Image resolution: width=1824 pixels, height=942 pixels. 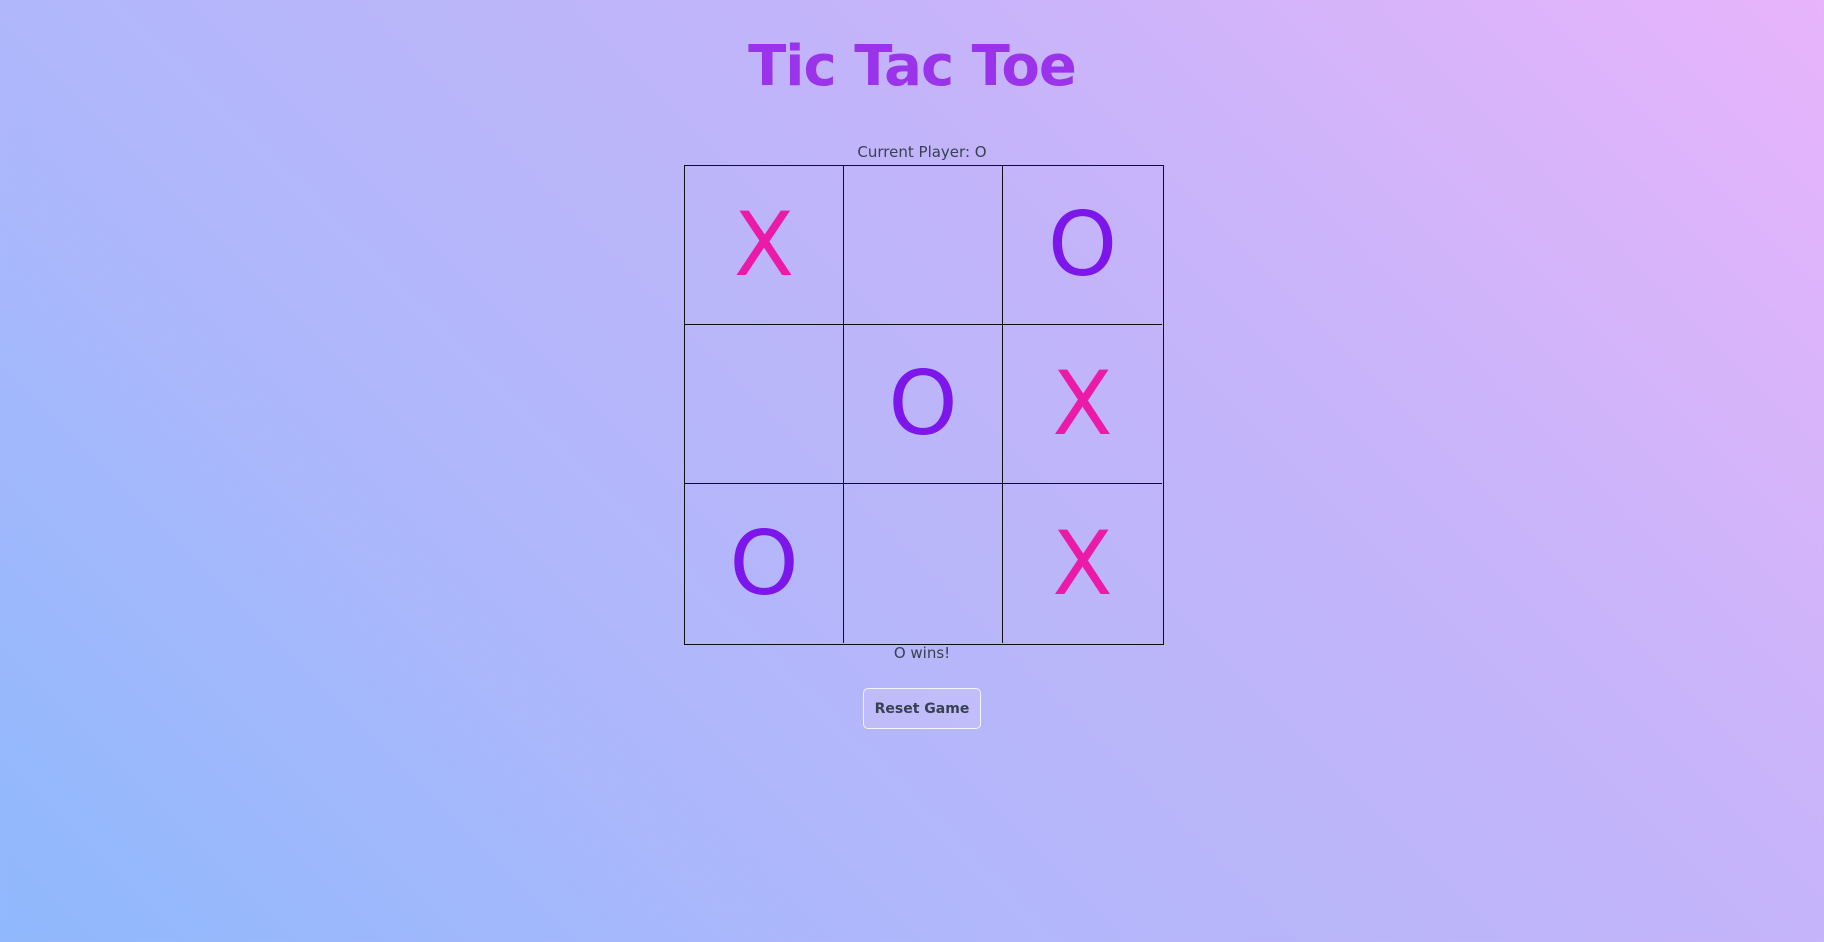 What do you see at coordinates (922, 152) in the screenshot?
I see `current-player-label: Current Player: O` at bounding box center [922, 152].